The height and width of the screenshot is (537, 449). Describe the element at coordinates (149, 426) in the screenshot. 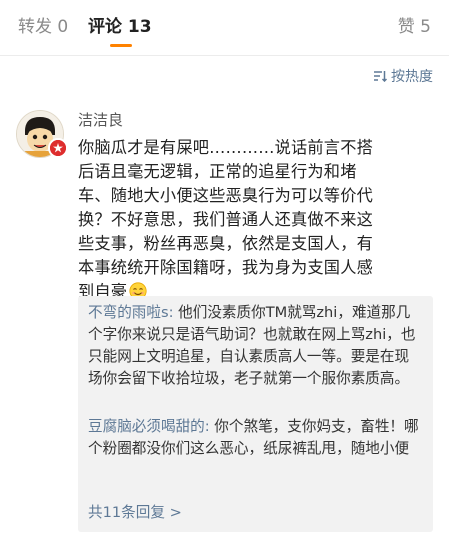

I see `reply-username: 豆腐脑必须喝甜的:` at that location.